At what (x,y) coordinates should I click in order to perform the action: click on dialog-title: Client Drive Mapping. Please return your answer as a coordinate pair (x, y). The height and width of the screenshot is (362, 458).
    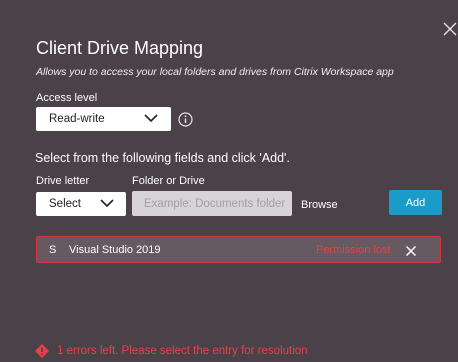
    Looking at the image, I should click on (120, 48).